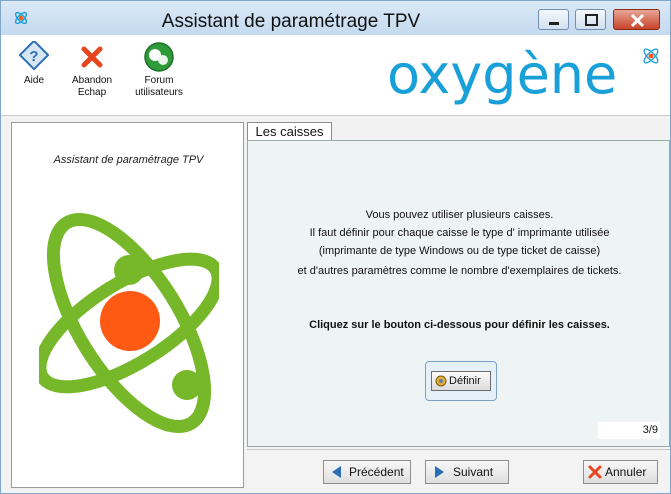 This screenshot has height=494, width=671. I want to click on maximize-icon, so click(591, 20).